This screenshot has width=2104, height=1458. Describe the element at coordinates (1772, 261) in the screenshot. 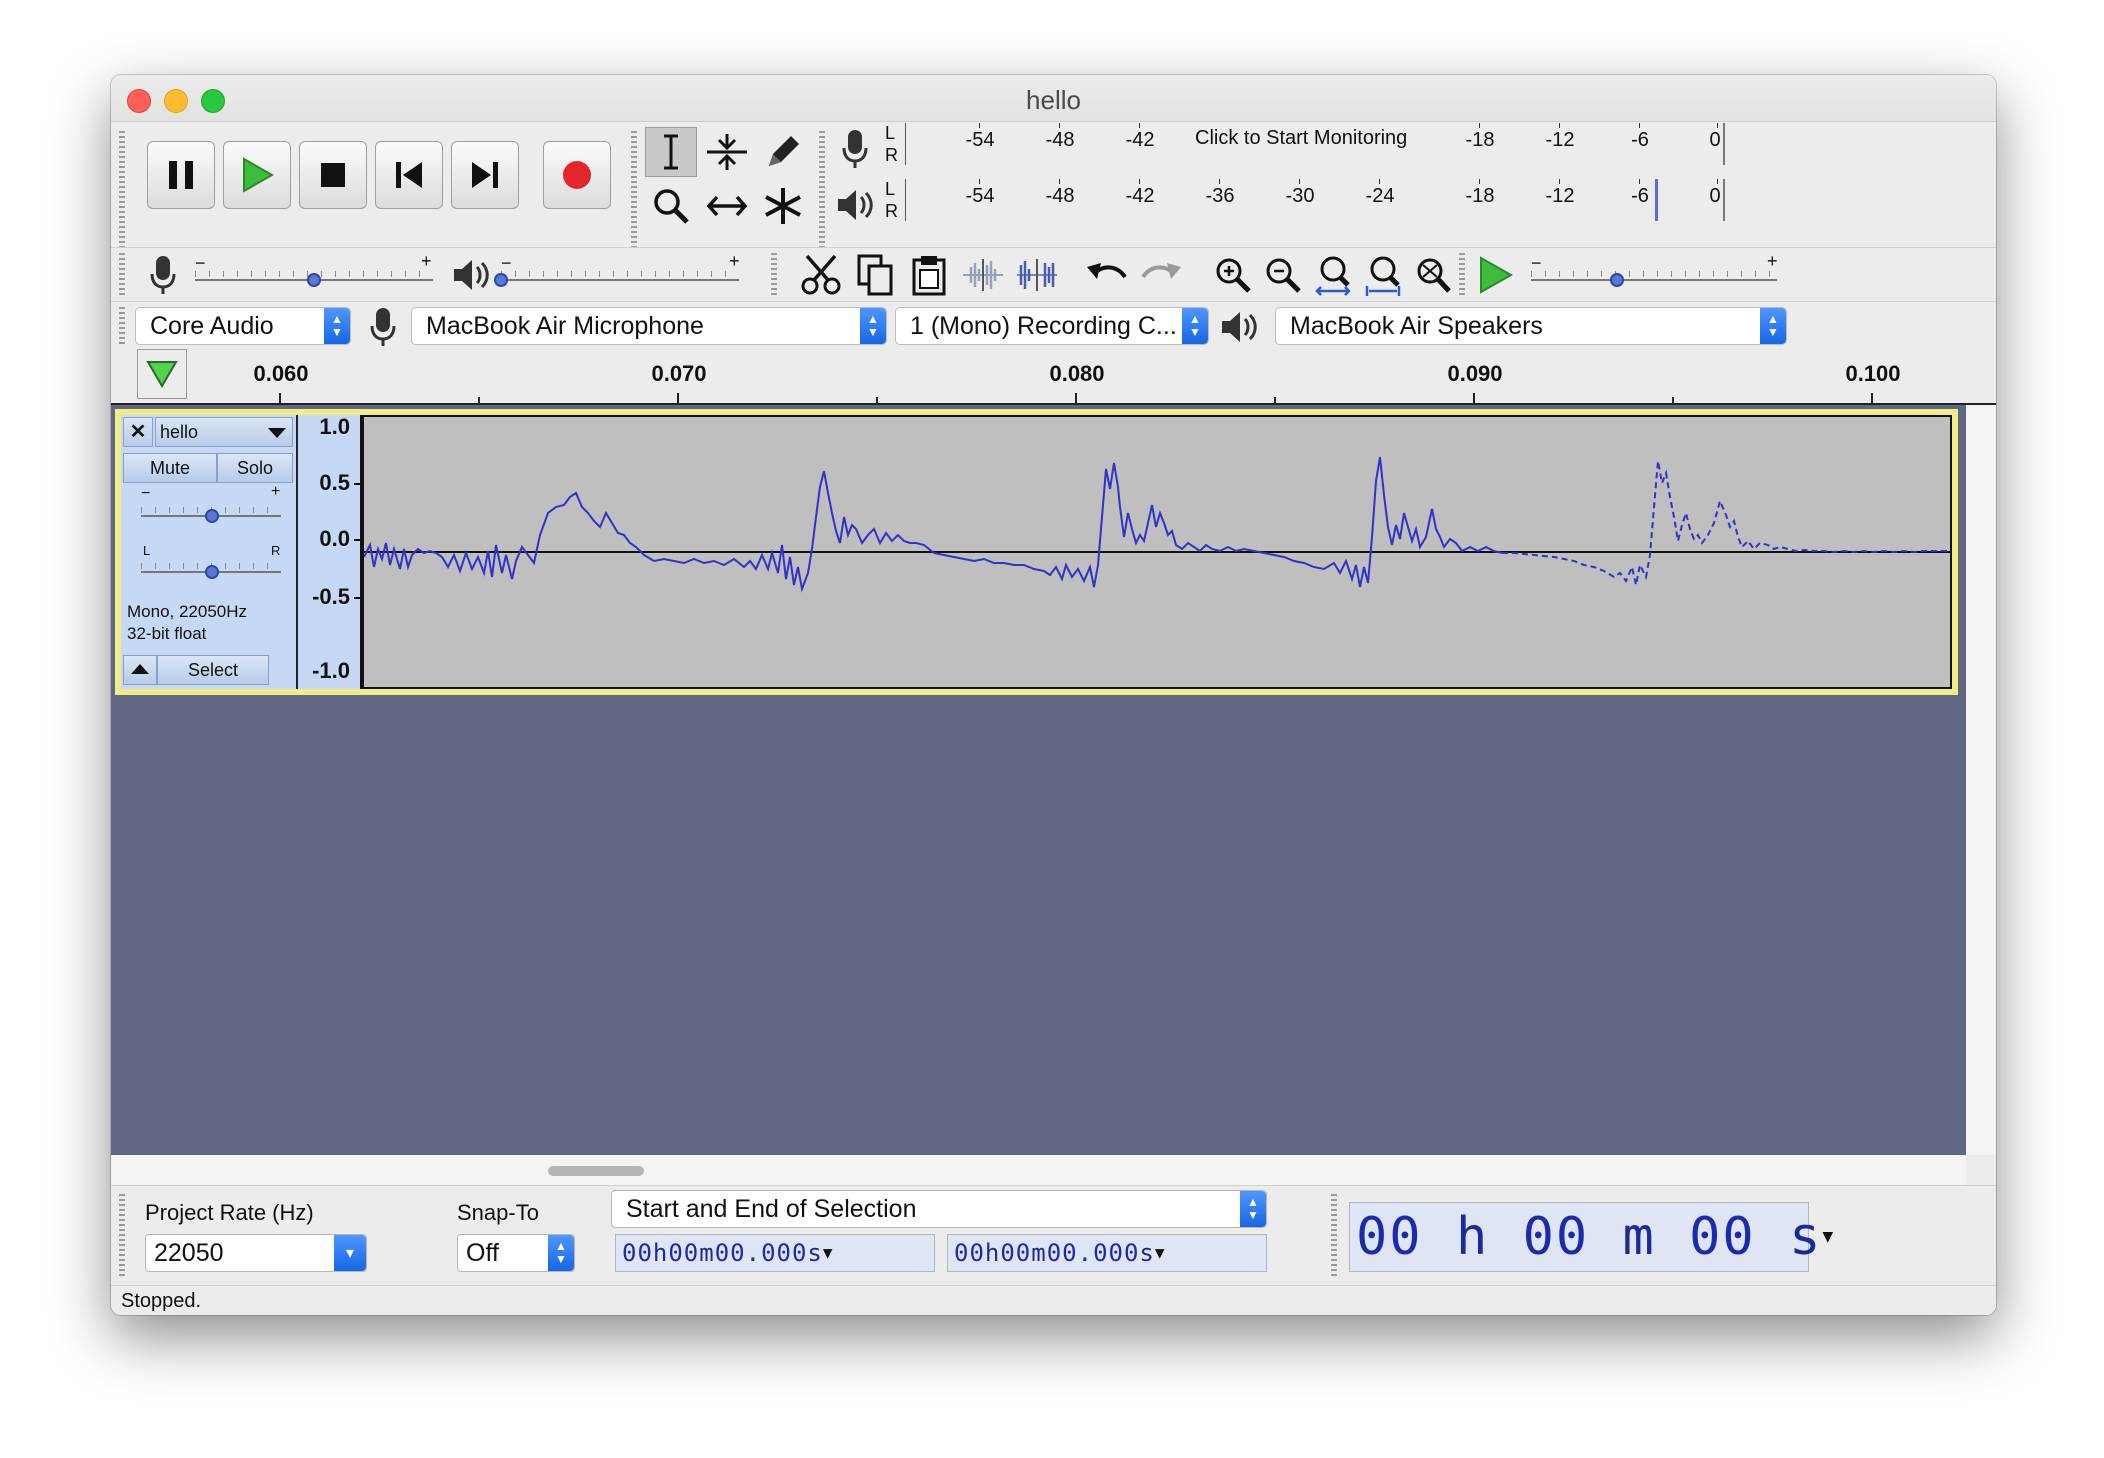

I see `slider-plus-label: +` at that location.